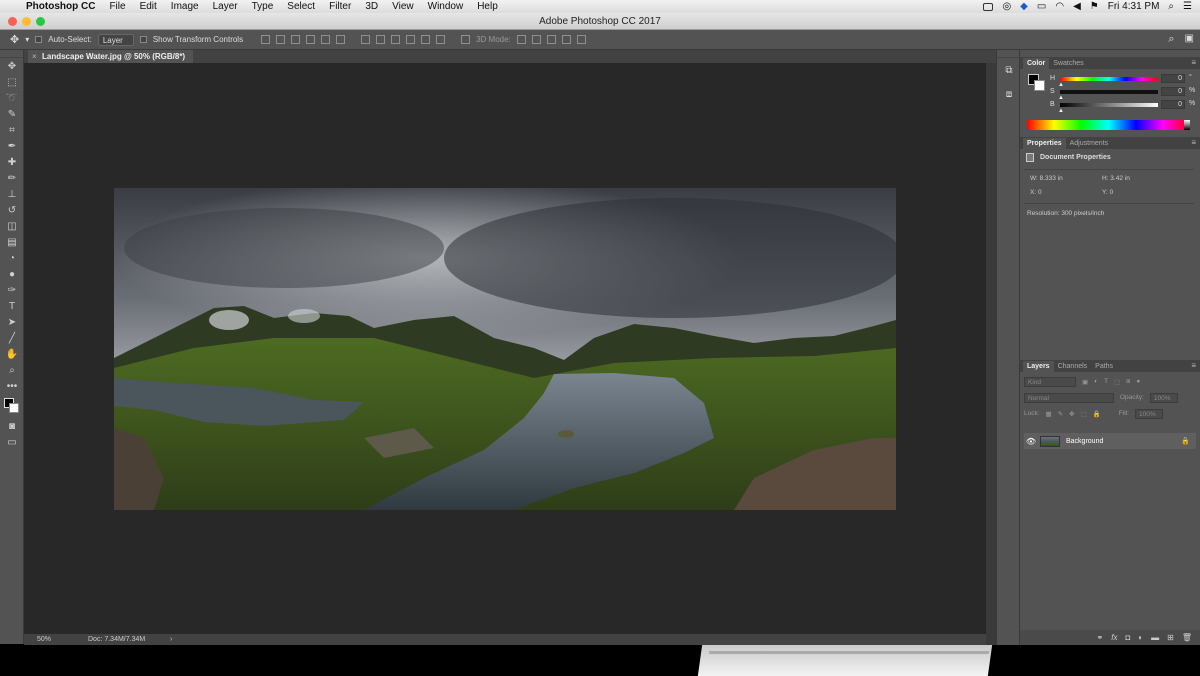 The width and height of the screenshot is (1200, 676). Describe the element at coordinates (381, 39) in the screenshot. I see `distribute-vcenter-icon` at that location.